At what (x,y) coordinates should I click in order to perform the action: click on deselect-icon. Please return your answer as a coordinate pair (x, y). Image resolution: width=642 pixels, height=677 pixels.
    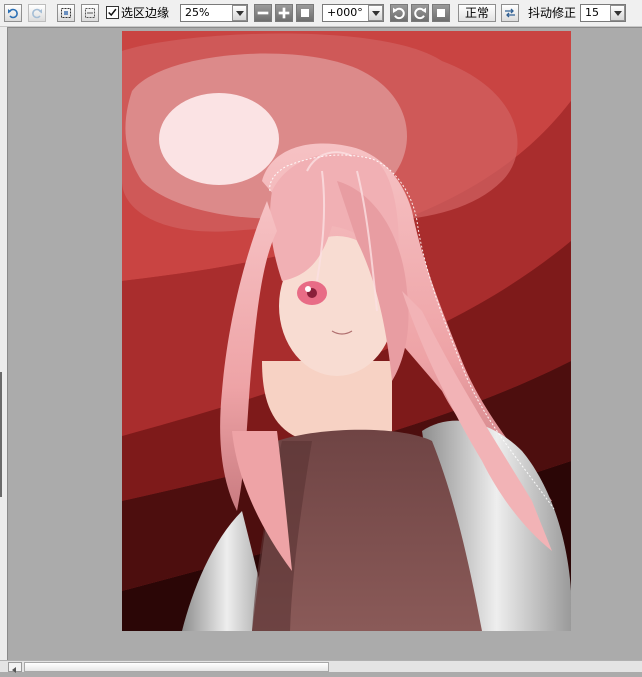
    Looking at the image, I should click on (90, 13).